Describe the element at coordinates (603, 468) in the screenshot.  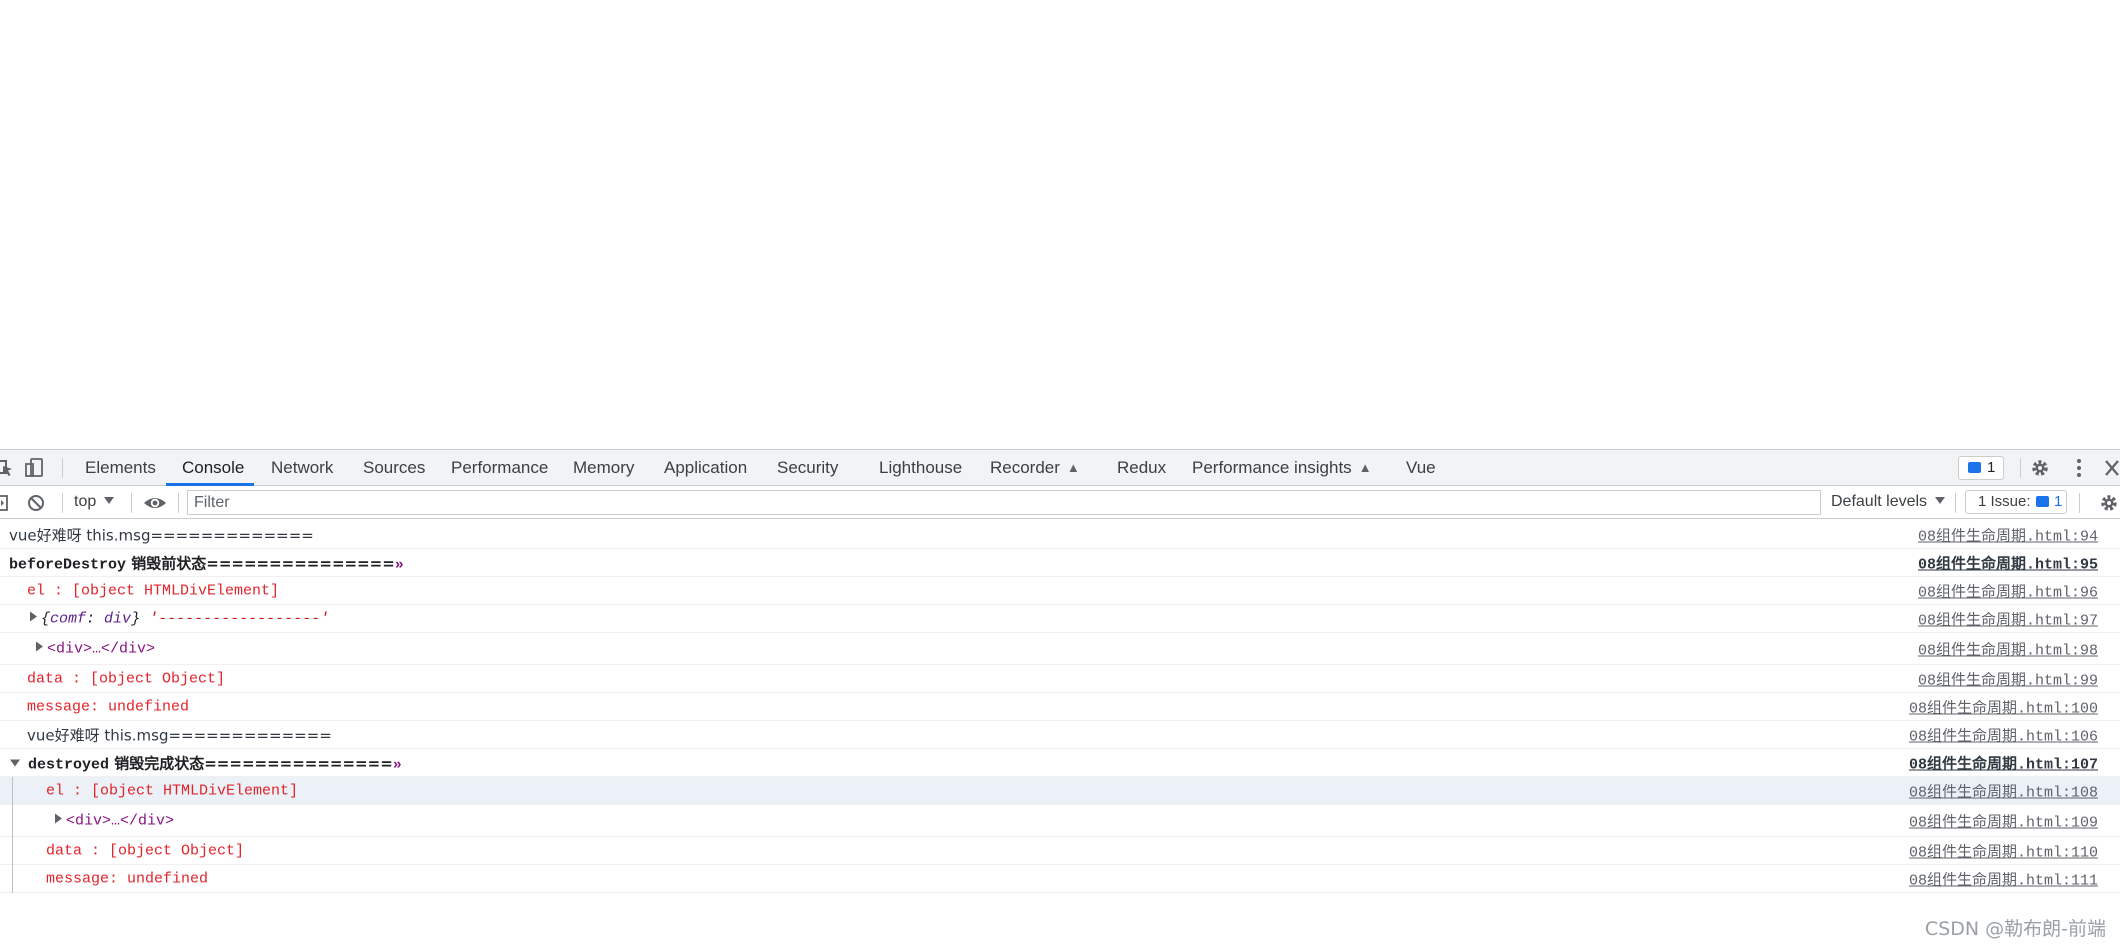
I see `tab-memory: Memory` at that location.